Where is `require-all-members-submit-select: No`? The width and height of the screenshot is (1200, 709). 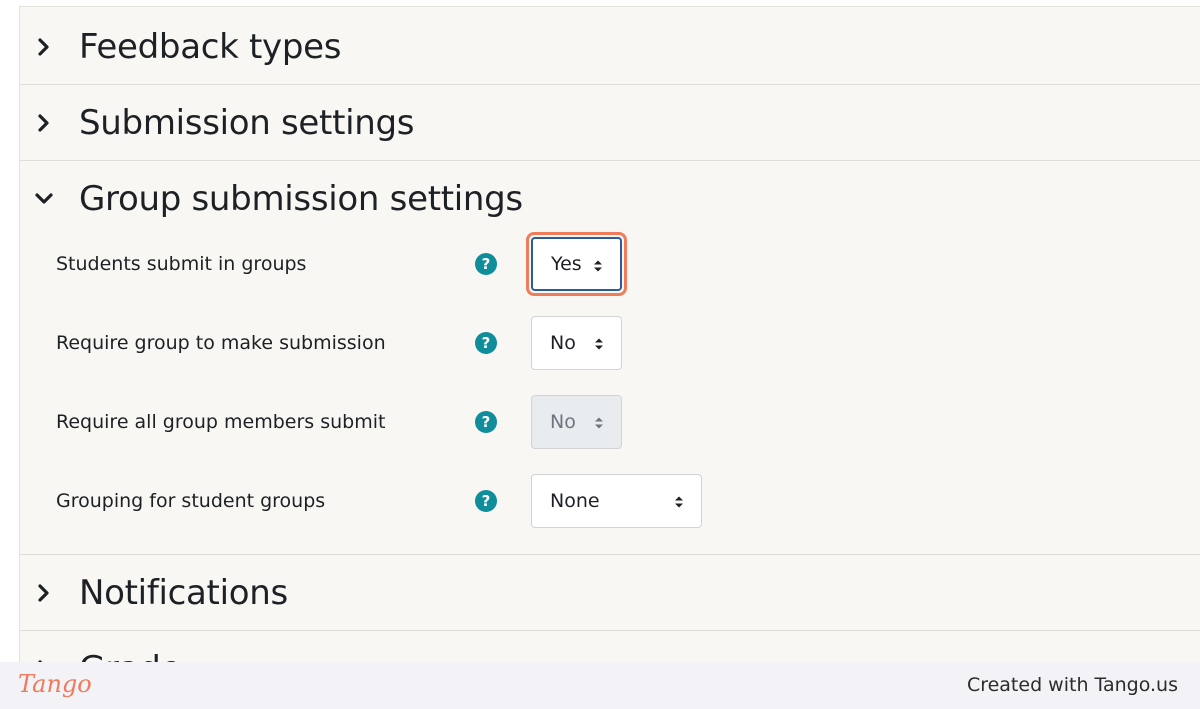
require-all-members-submit-select: No is located at coordinates (576, 422).